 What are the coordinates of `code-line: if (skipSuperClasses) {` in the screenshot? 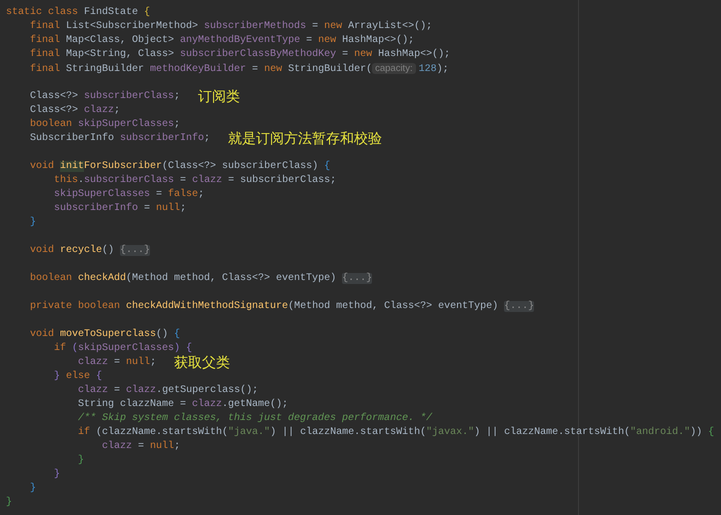 It's located at (122, 349).